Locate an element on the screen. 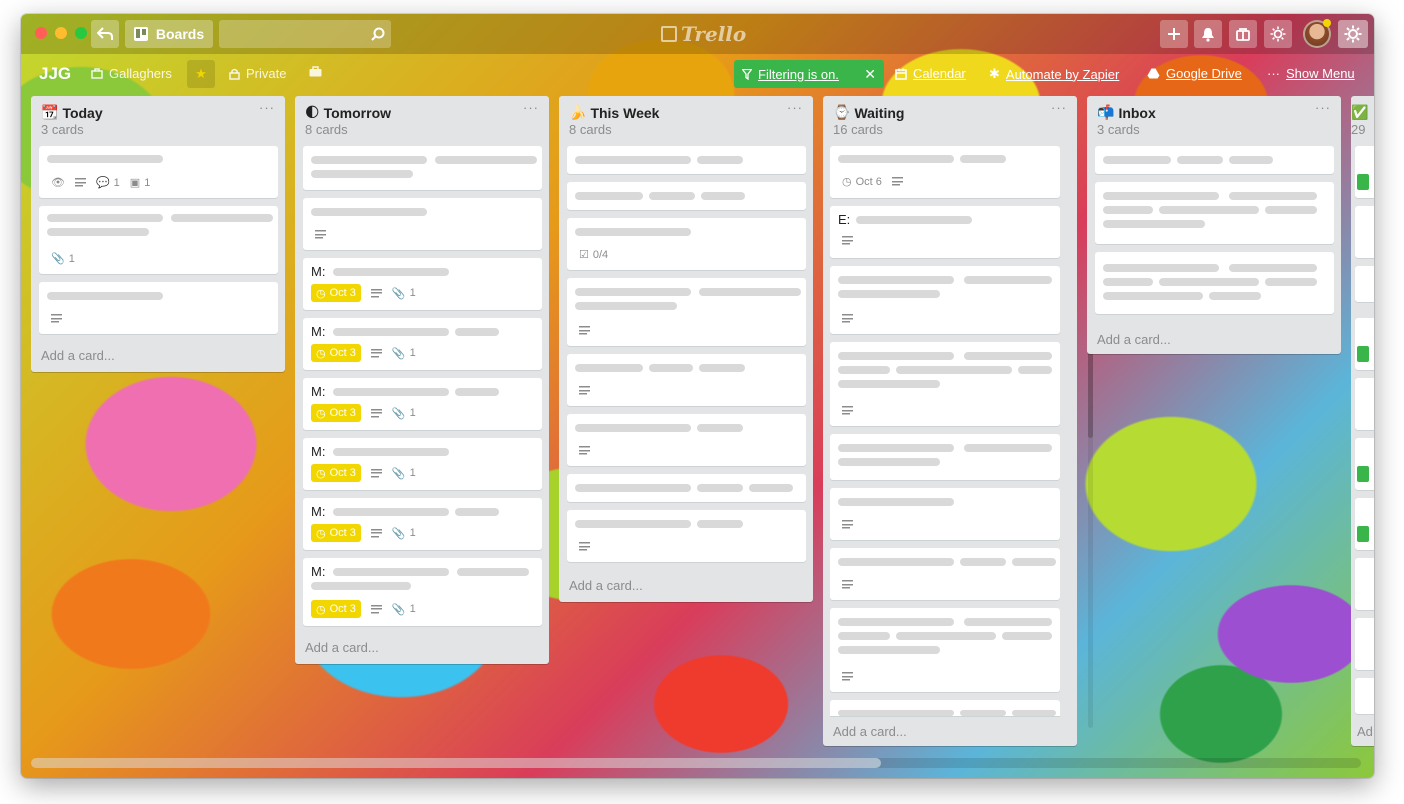  board-scrollbar is located at coordinates (696, 763).